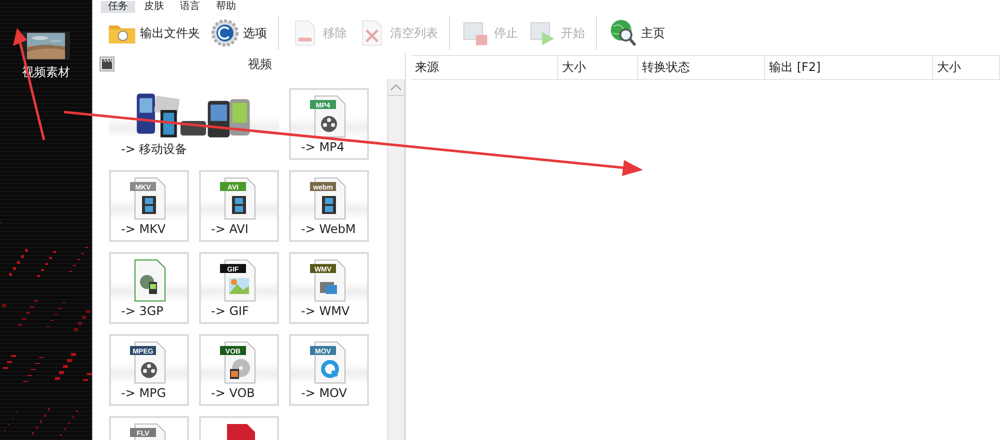  I want to click on toolbar-button: 主页, so click(636, 33).